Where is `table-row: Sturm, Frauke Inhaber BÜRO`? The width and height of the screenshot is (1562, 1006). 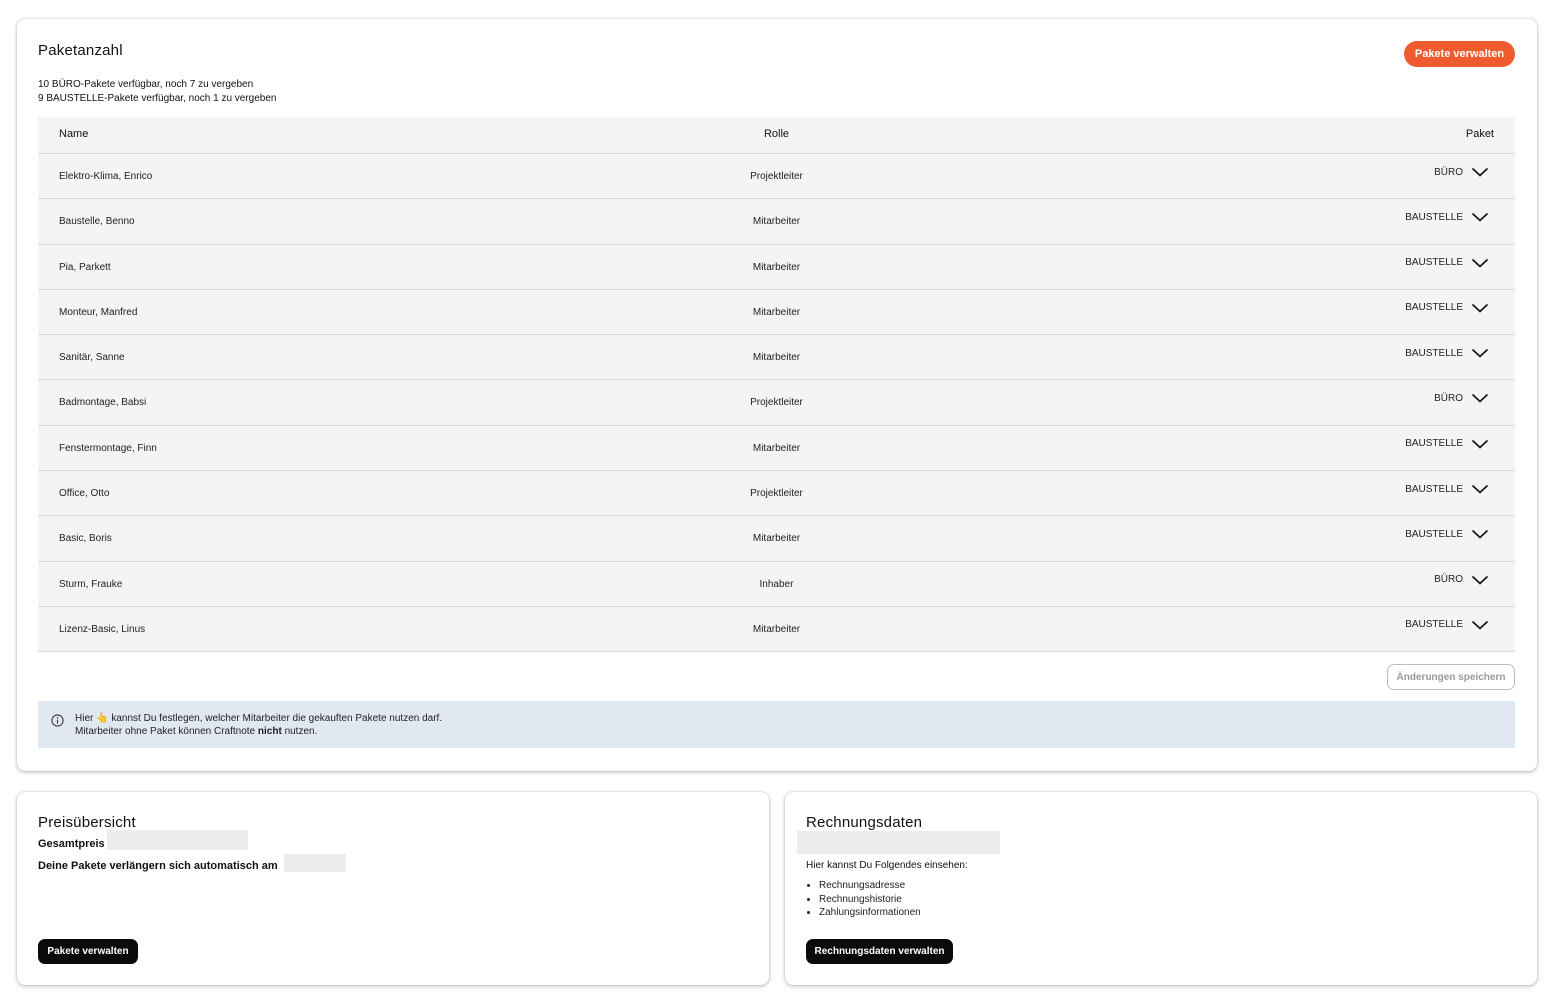
table-row: Sturm, Frauke Inhaber BÜRO is located at coordinates (776, 584).